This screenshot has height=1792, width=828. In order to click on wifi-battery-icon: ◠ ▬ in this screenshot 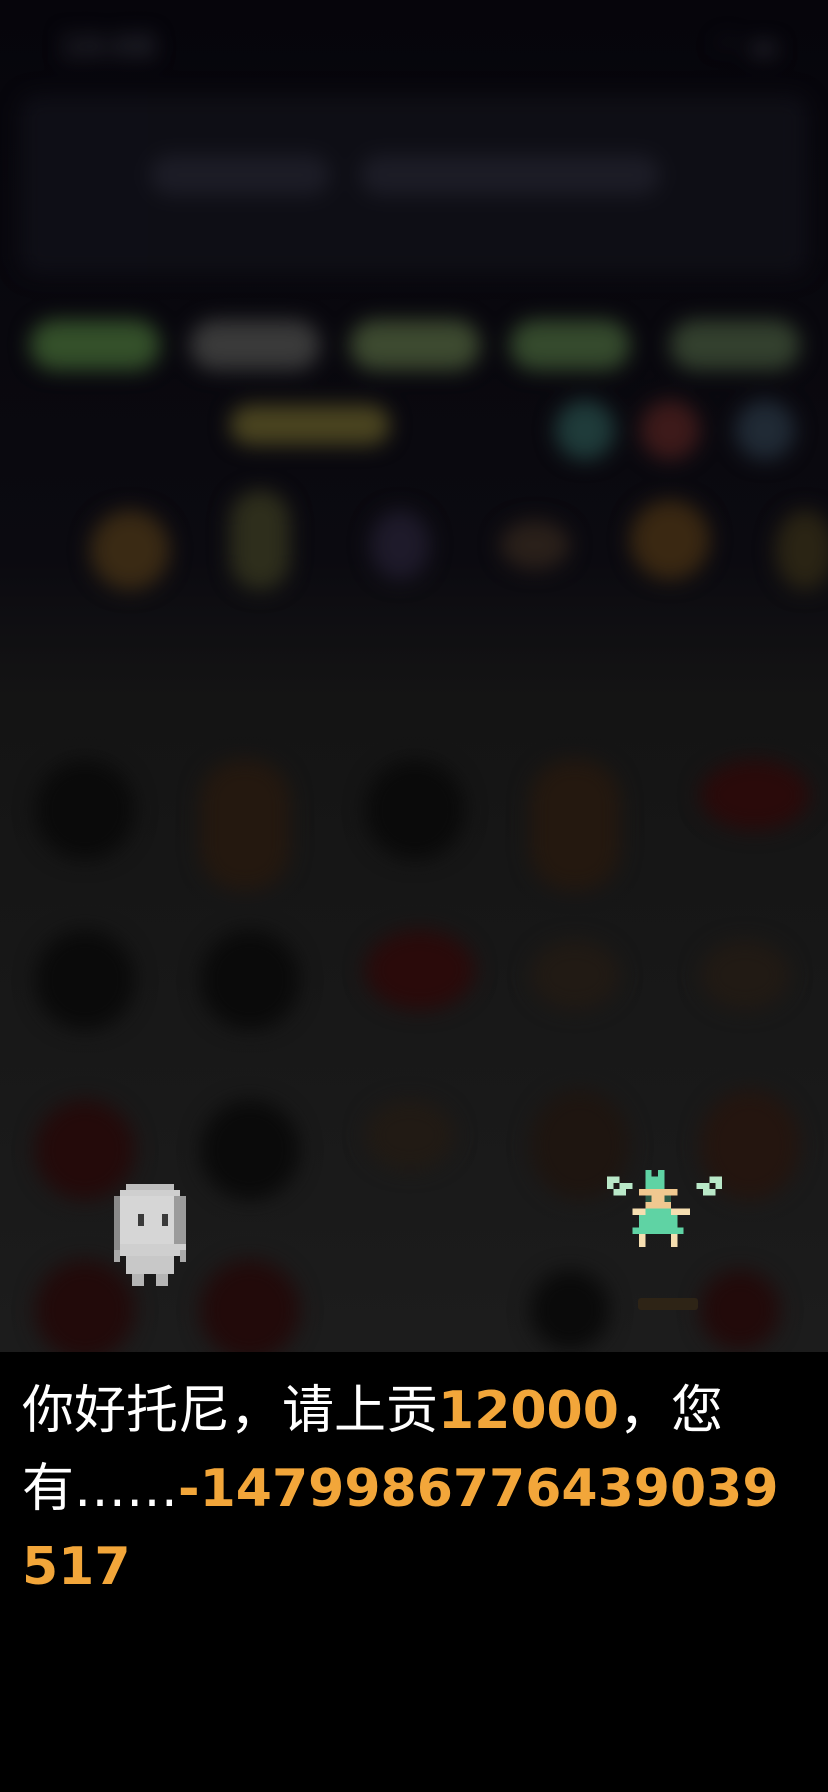, I will do `click(747, 47)`.